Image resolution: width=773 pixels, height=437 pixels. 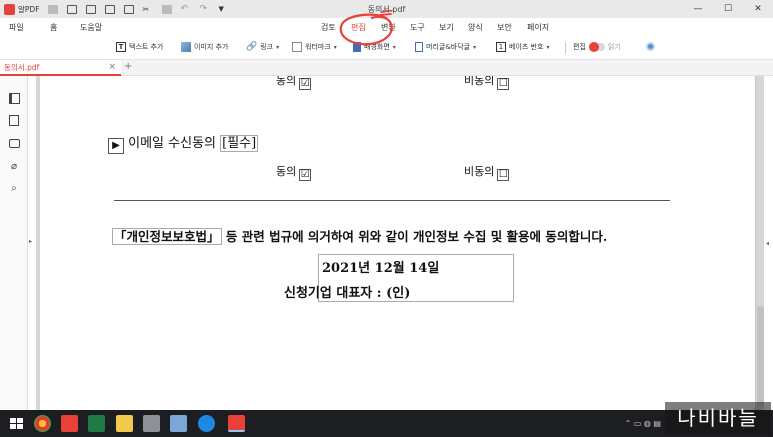 I want to click on close-button: ✕, so click(x=758, y=9).